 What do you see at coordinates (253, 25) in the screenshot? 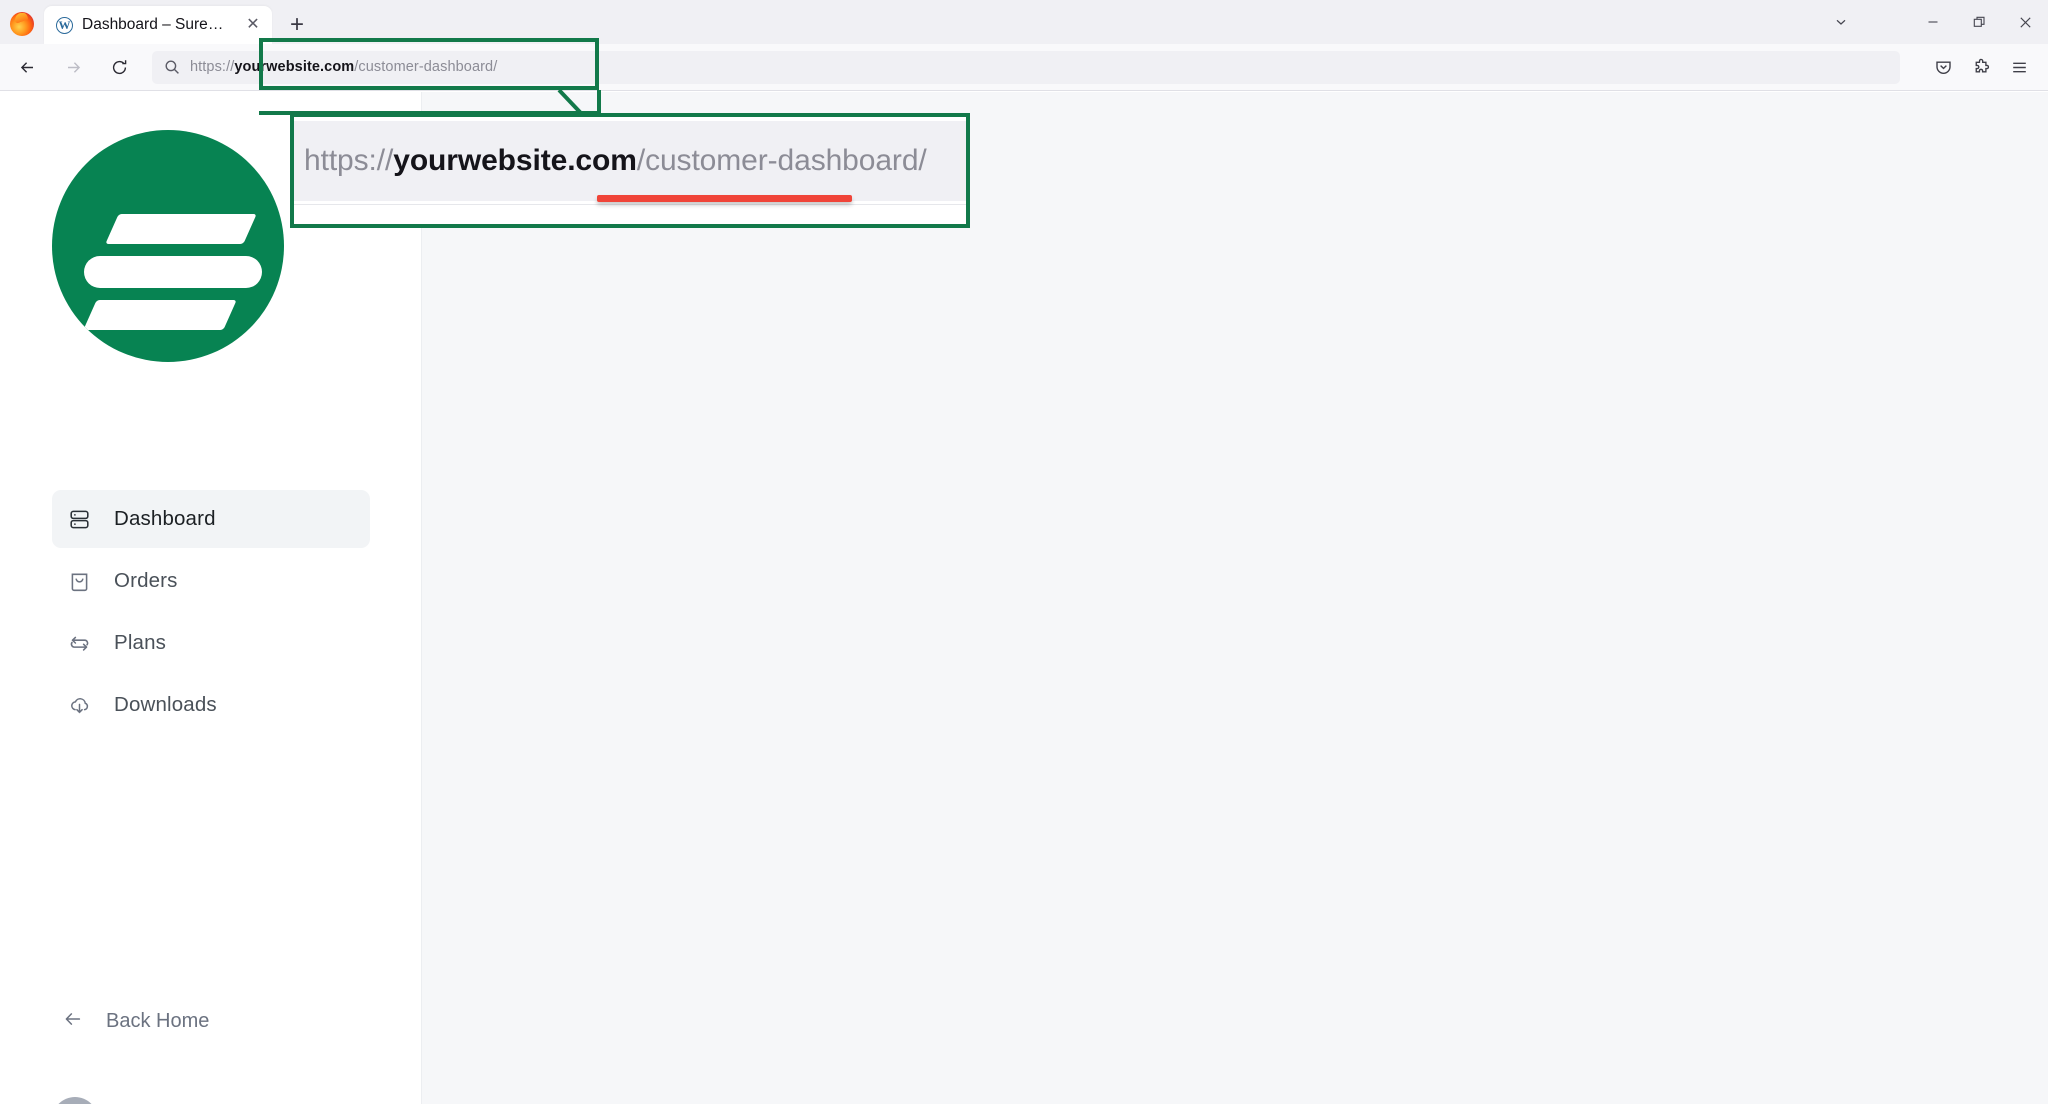
I see `close-icon: ✕` at bounding box center [253, 25].